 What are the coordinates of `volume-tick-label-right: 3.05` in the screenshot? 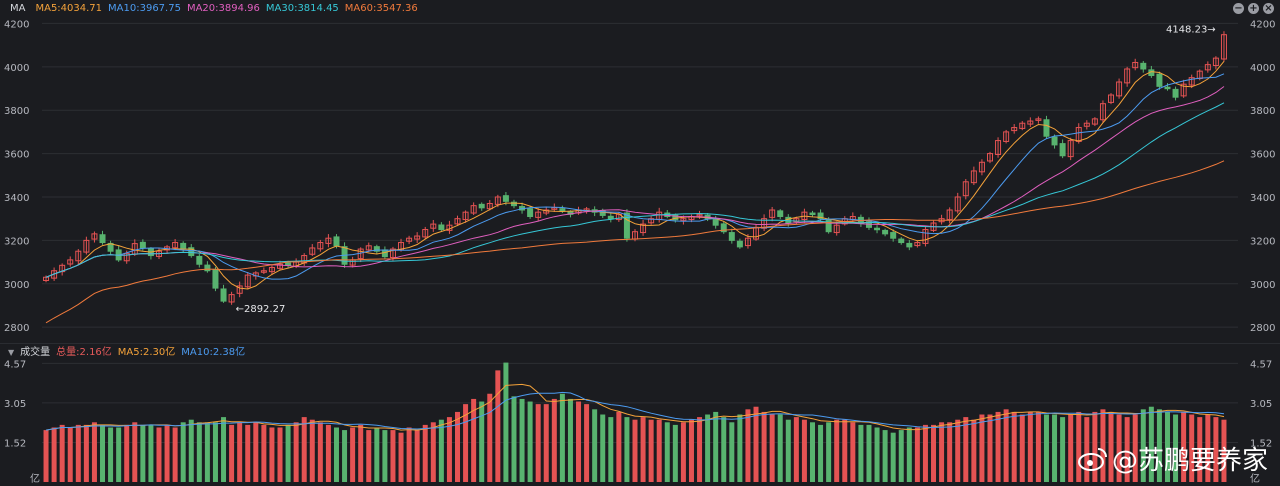 It's located at (1261, 404).